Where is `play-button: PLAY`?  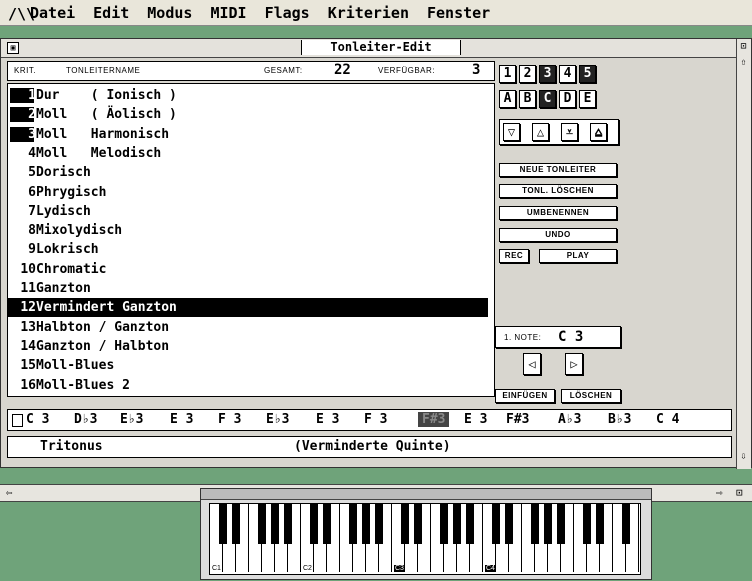 play-button: PLAY is located at coordinates (578, 256).